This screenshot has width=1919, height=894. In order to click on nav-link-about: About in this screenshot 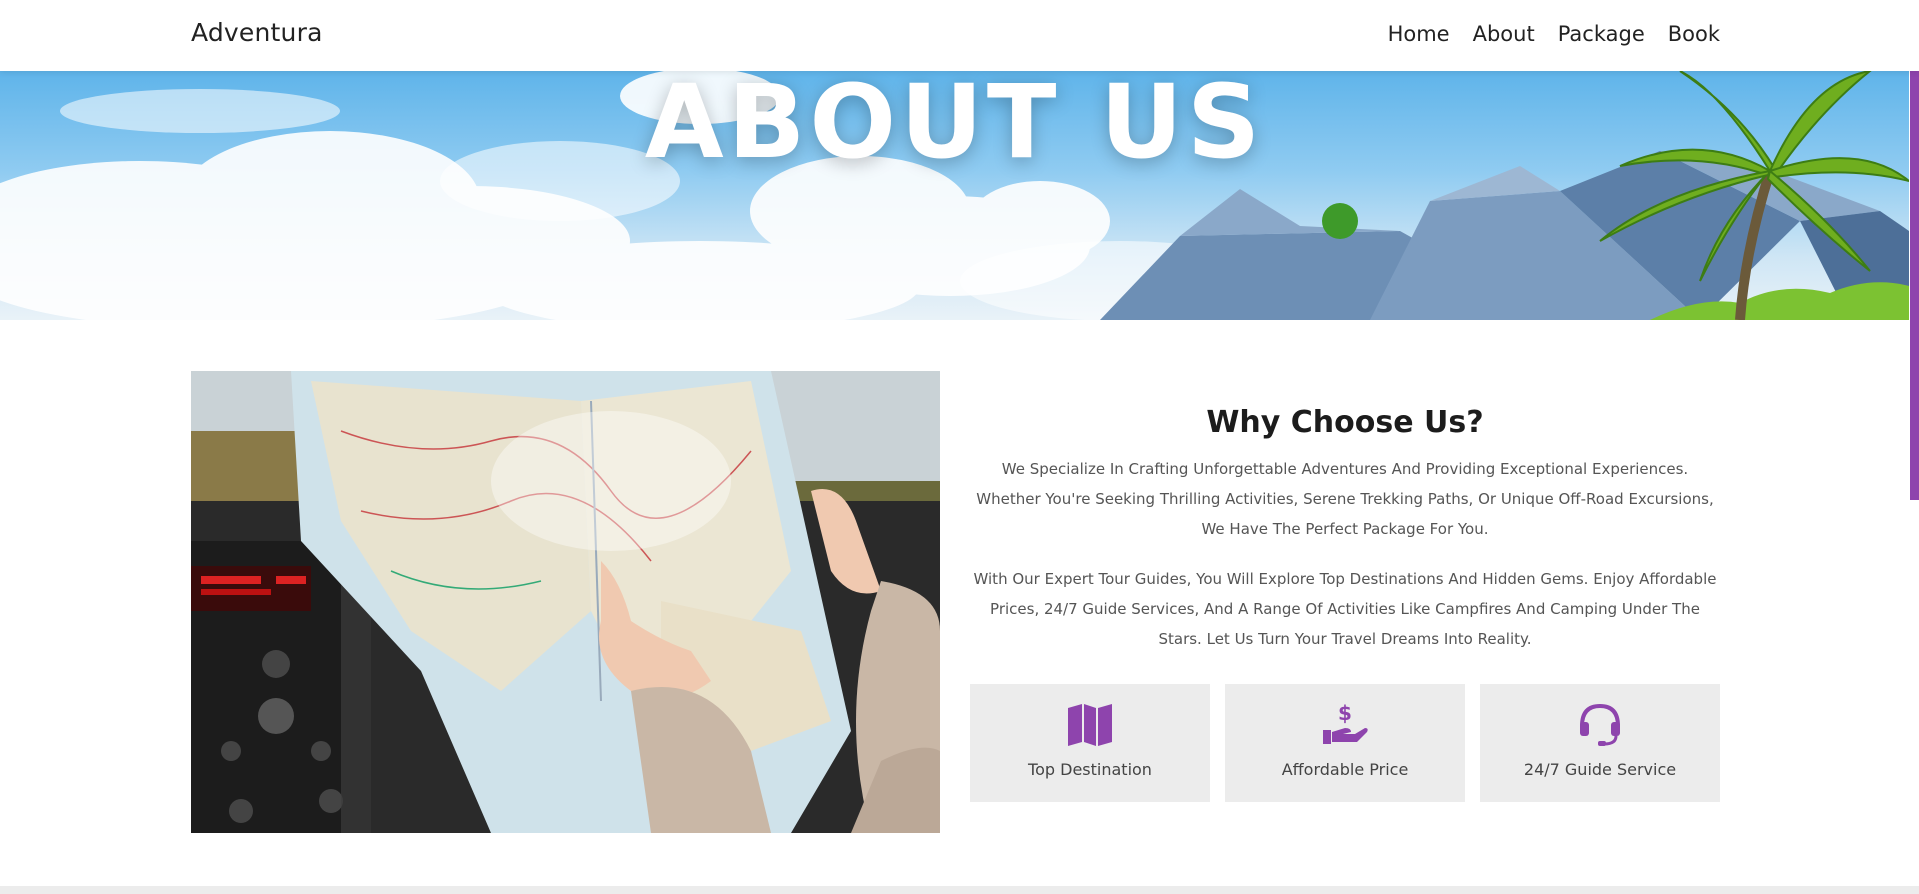, I will do `click(1504, 34)`.